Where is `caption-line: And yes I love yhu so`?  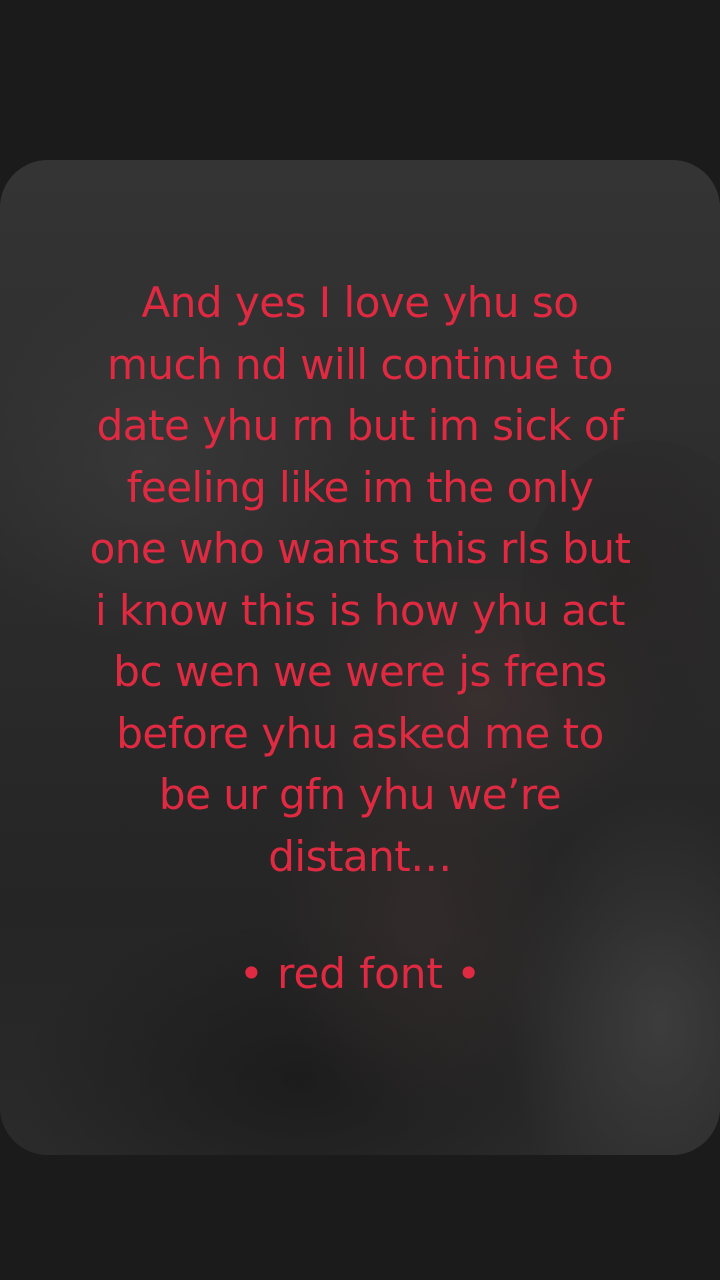 caption-line: And yes I love yhu so is located at coordinates (360, 302).